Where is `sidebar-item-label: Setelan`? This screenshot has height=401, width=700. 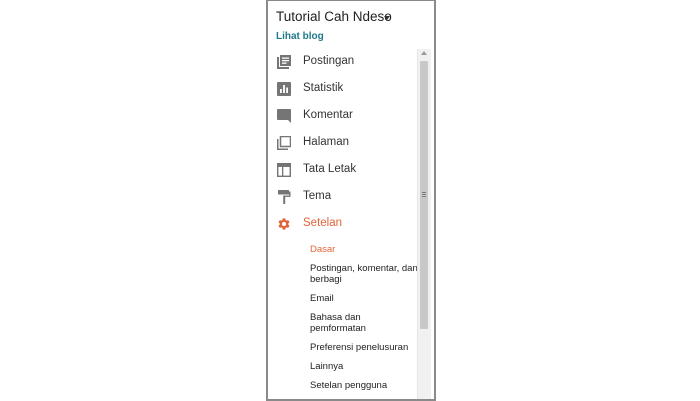 sidebar-item-label: Setelan is located at coordinates (323, 223).